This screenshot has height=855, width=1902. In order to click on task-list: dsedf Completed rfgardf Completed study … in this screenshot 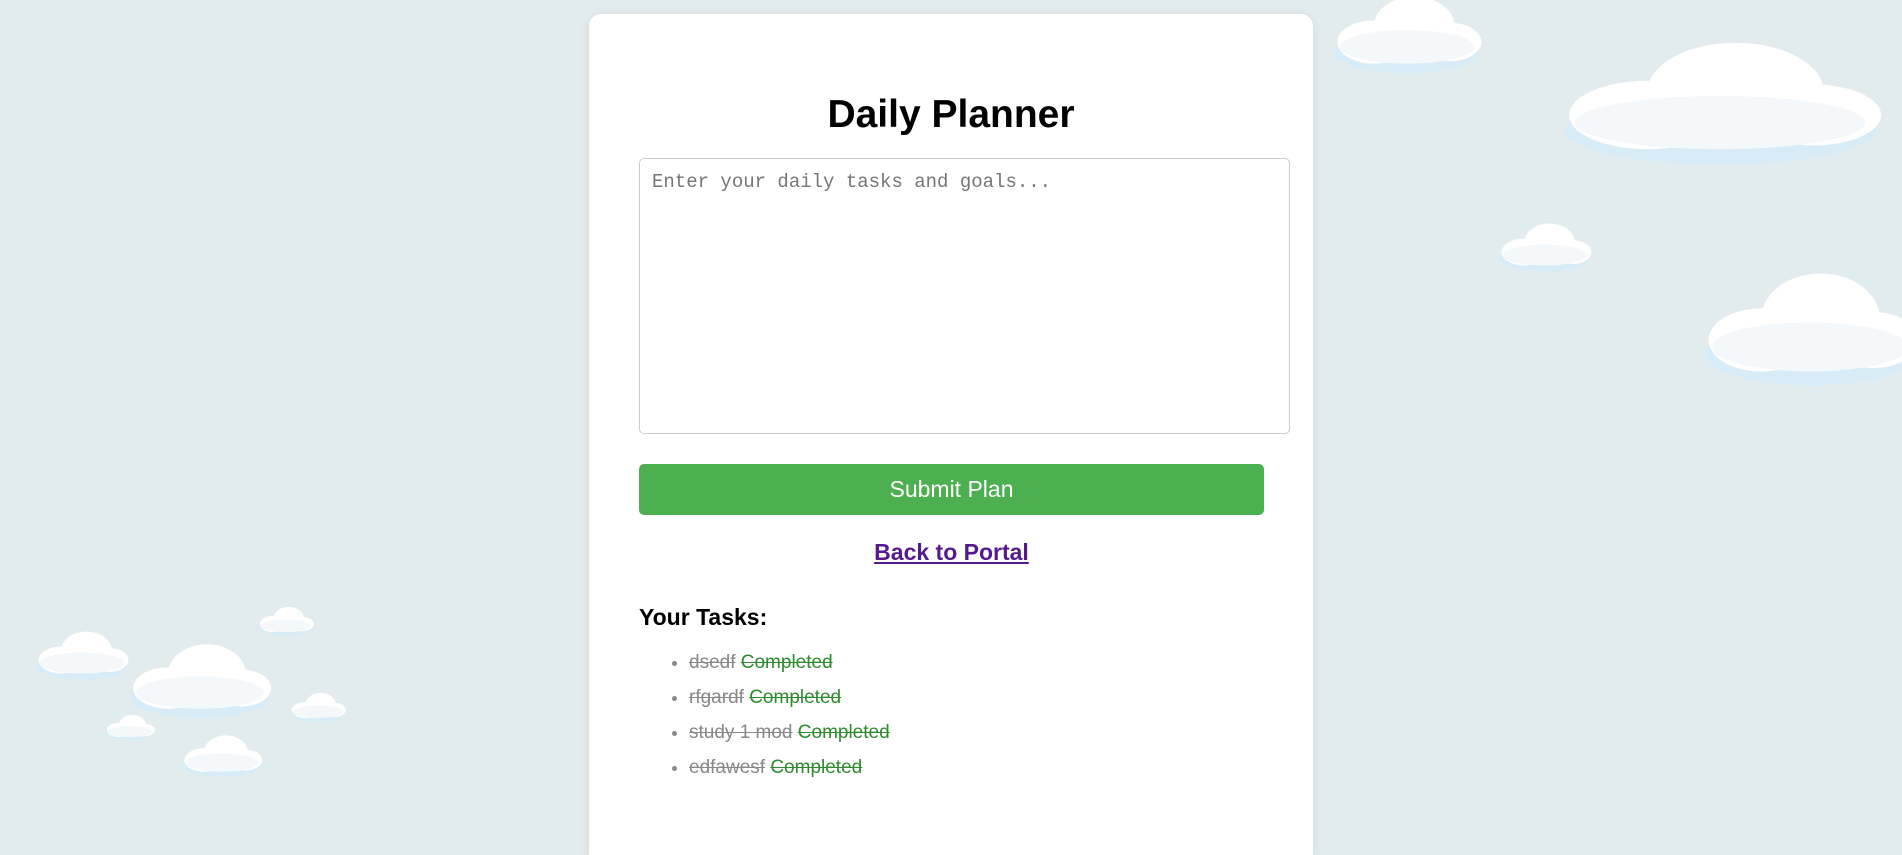, I will do `click(951, 715)`.